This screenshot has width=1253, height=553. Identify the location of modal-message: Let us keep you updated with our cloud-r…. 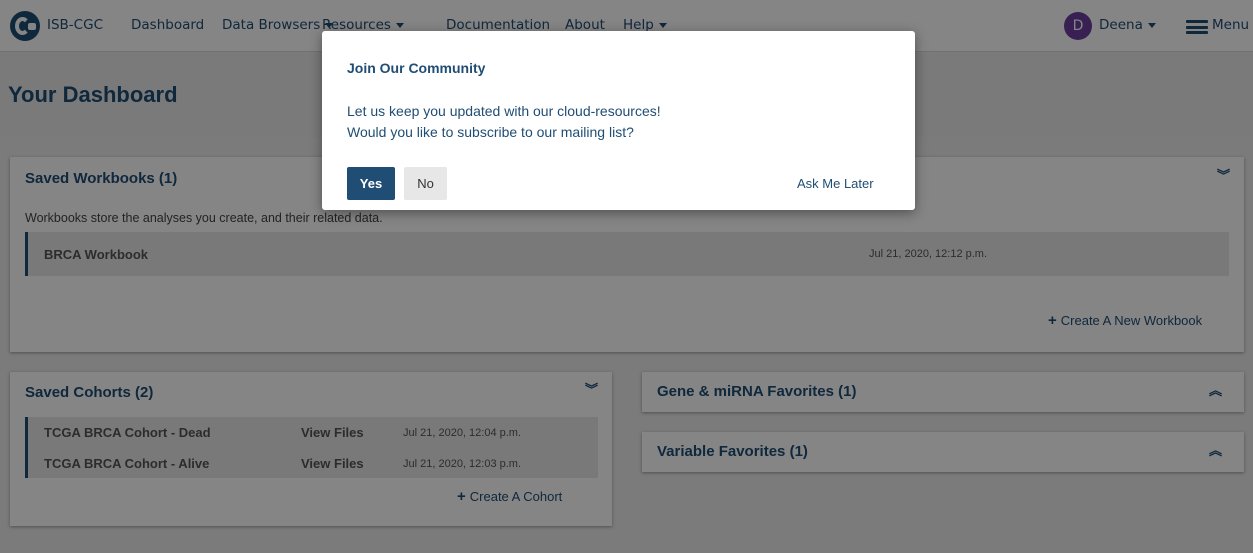
(504, 122).